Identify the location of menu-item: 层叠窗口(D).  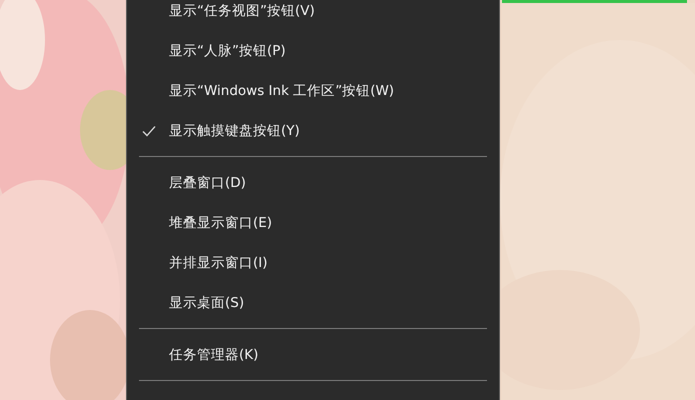
(313, 183).